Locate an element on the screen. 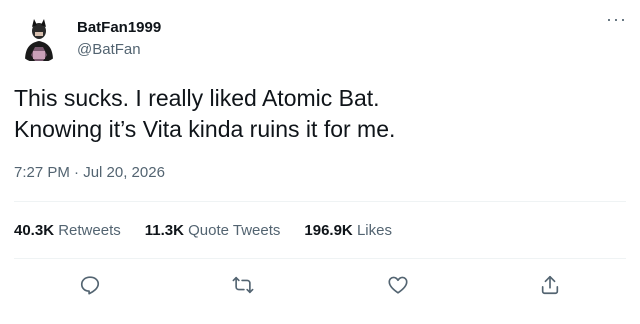 The width and height of the screenshot is (640, 324). like-button is located at coordinates (398, 285).